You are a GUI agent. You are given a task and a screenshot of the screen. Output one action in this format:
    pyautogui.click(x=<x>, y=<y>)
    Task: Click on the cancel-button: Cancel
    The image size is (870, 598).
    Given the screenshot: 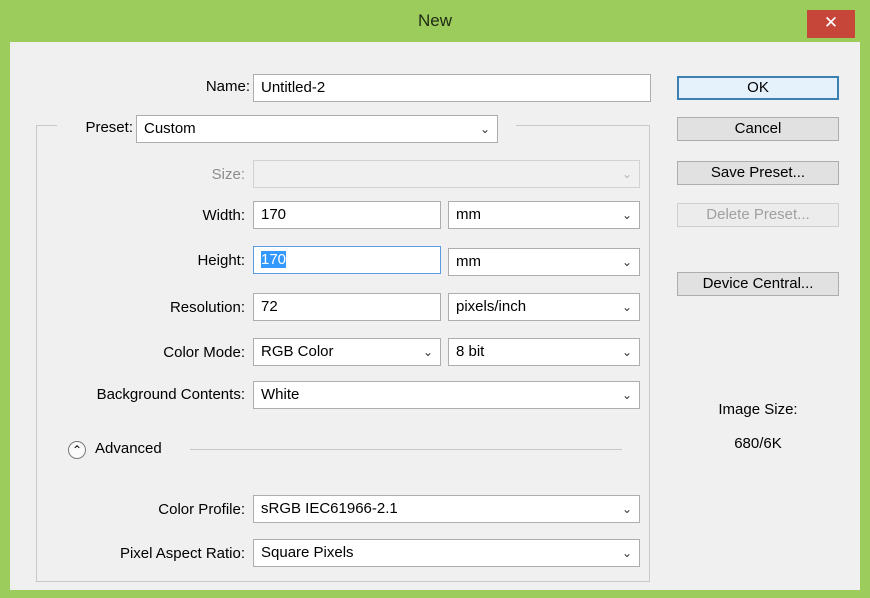 What is the action you would take?
    pyautogui.click(x=758, y=129)
    